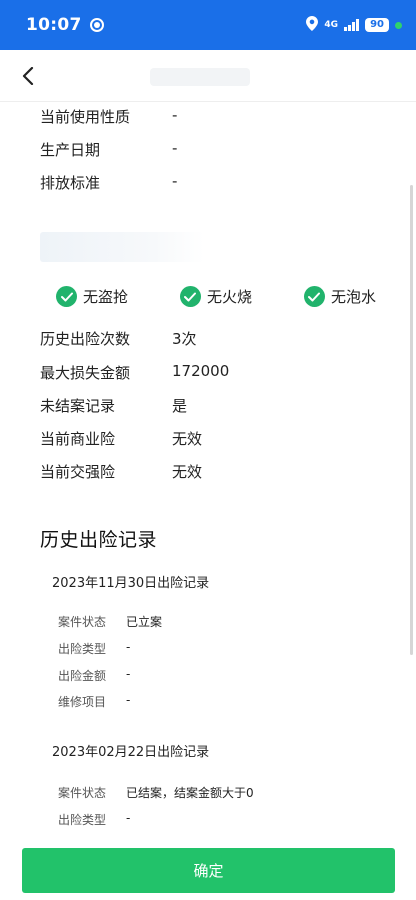  Describe the element at coordinates (106, 297) in the screenshot. I see `badge-label: 无盗抢` at that location.